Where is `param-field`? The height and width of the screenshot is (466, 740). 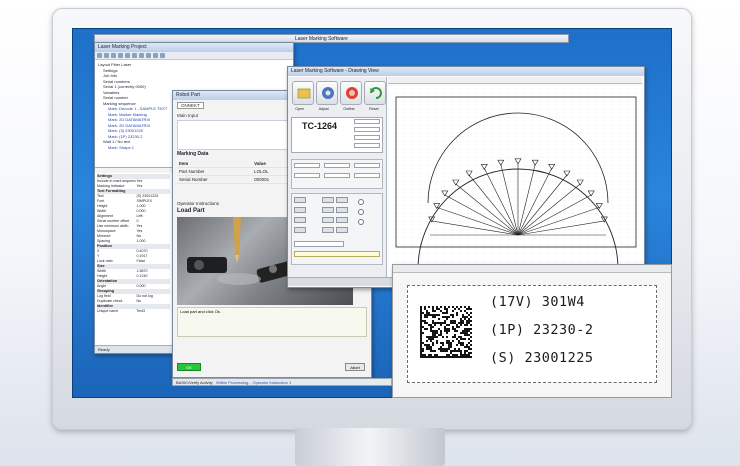
param-field is located at coordinates (319, 244).